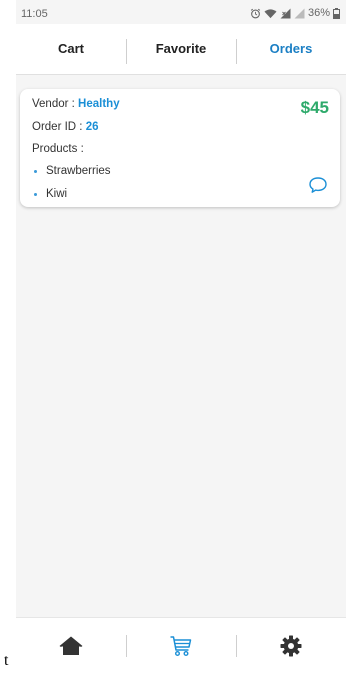 This screenshot has width=346, height=674. Describe the element at coordinates (55, 104) in the screenshot. I see `vendor-label: Vendor :` at that location.